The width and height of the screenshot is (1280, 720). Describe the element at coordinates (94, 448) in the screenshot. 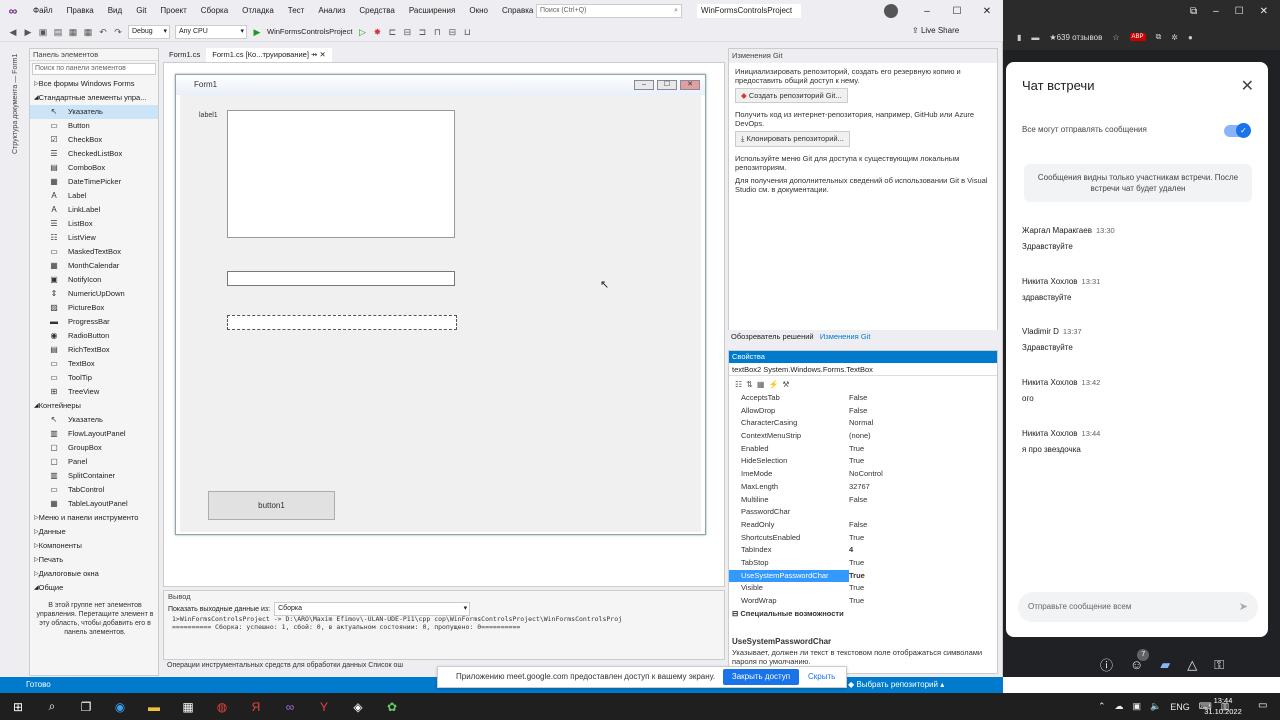

I see `toolbox-item: ▢ GroupBox` at that location.